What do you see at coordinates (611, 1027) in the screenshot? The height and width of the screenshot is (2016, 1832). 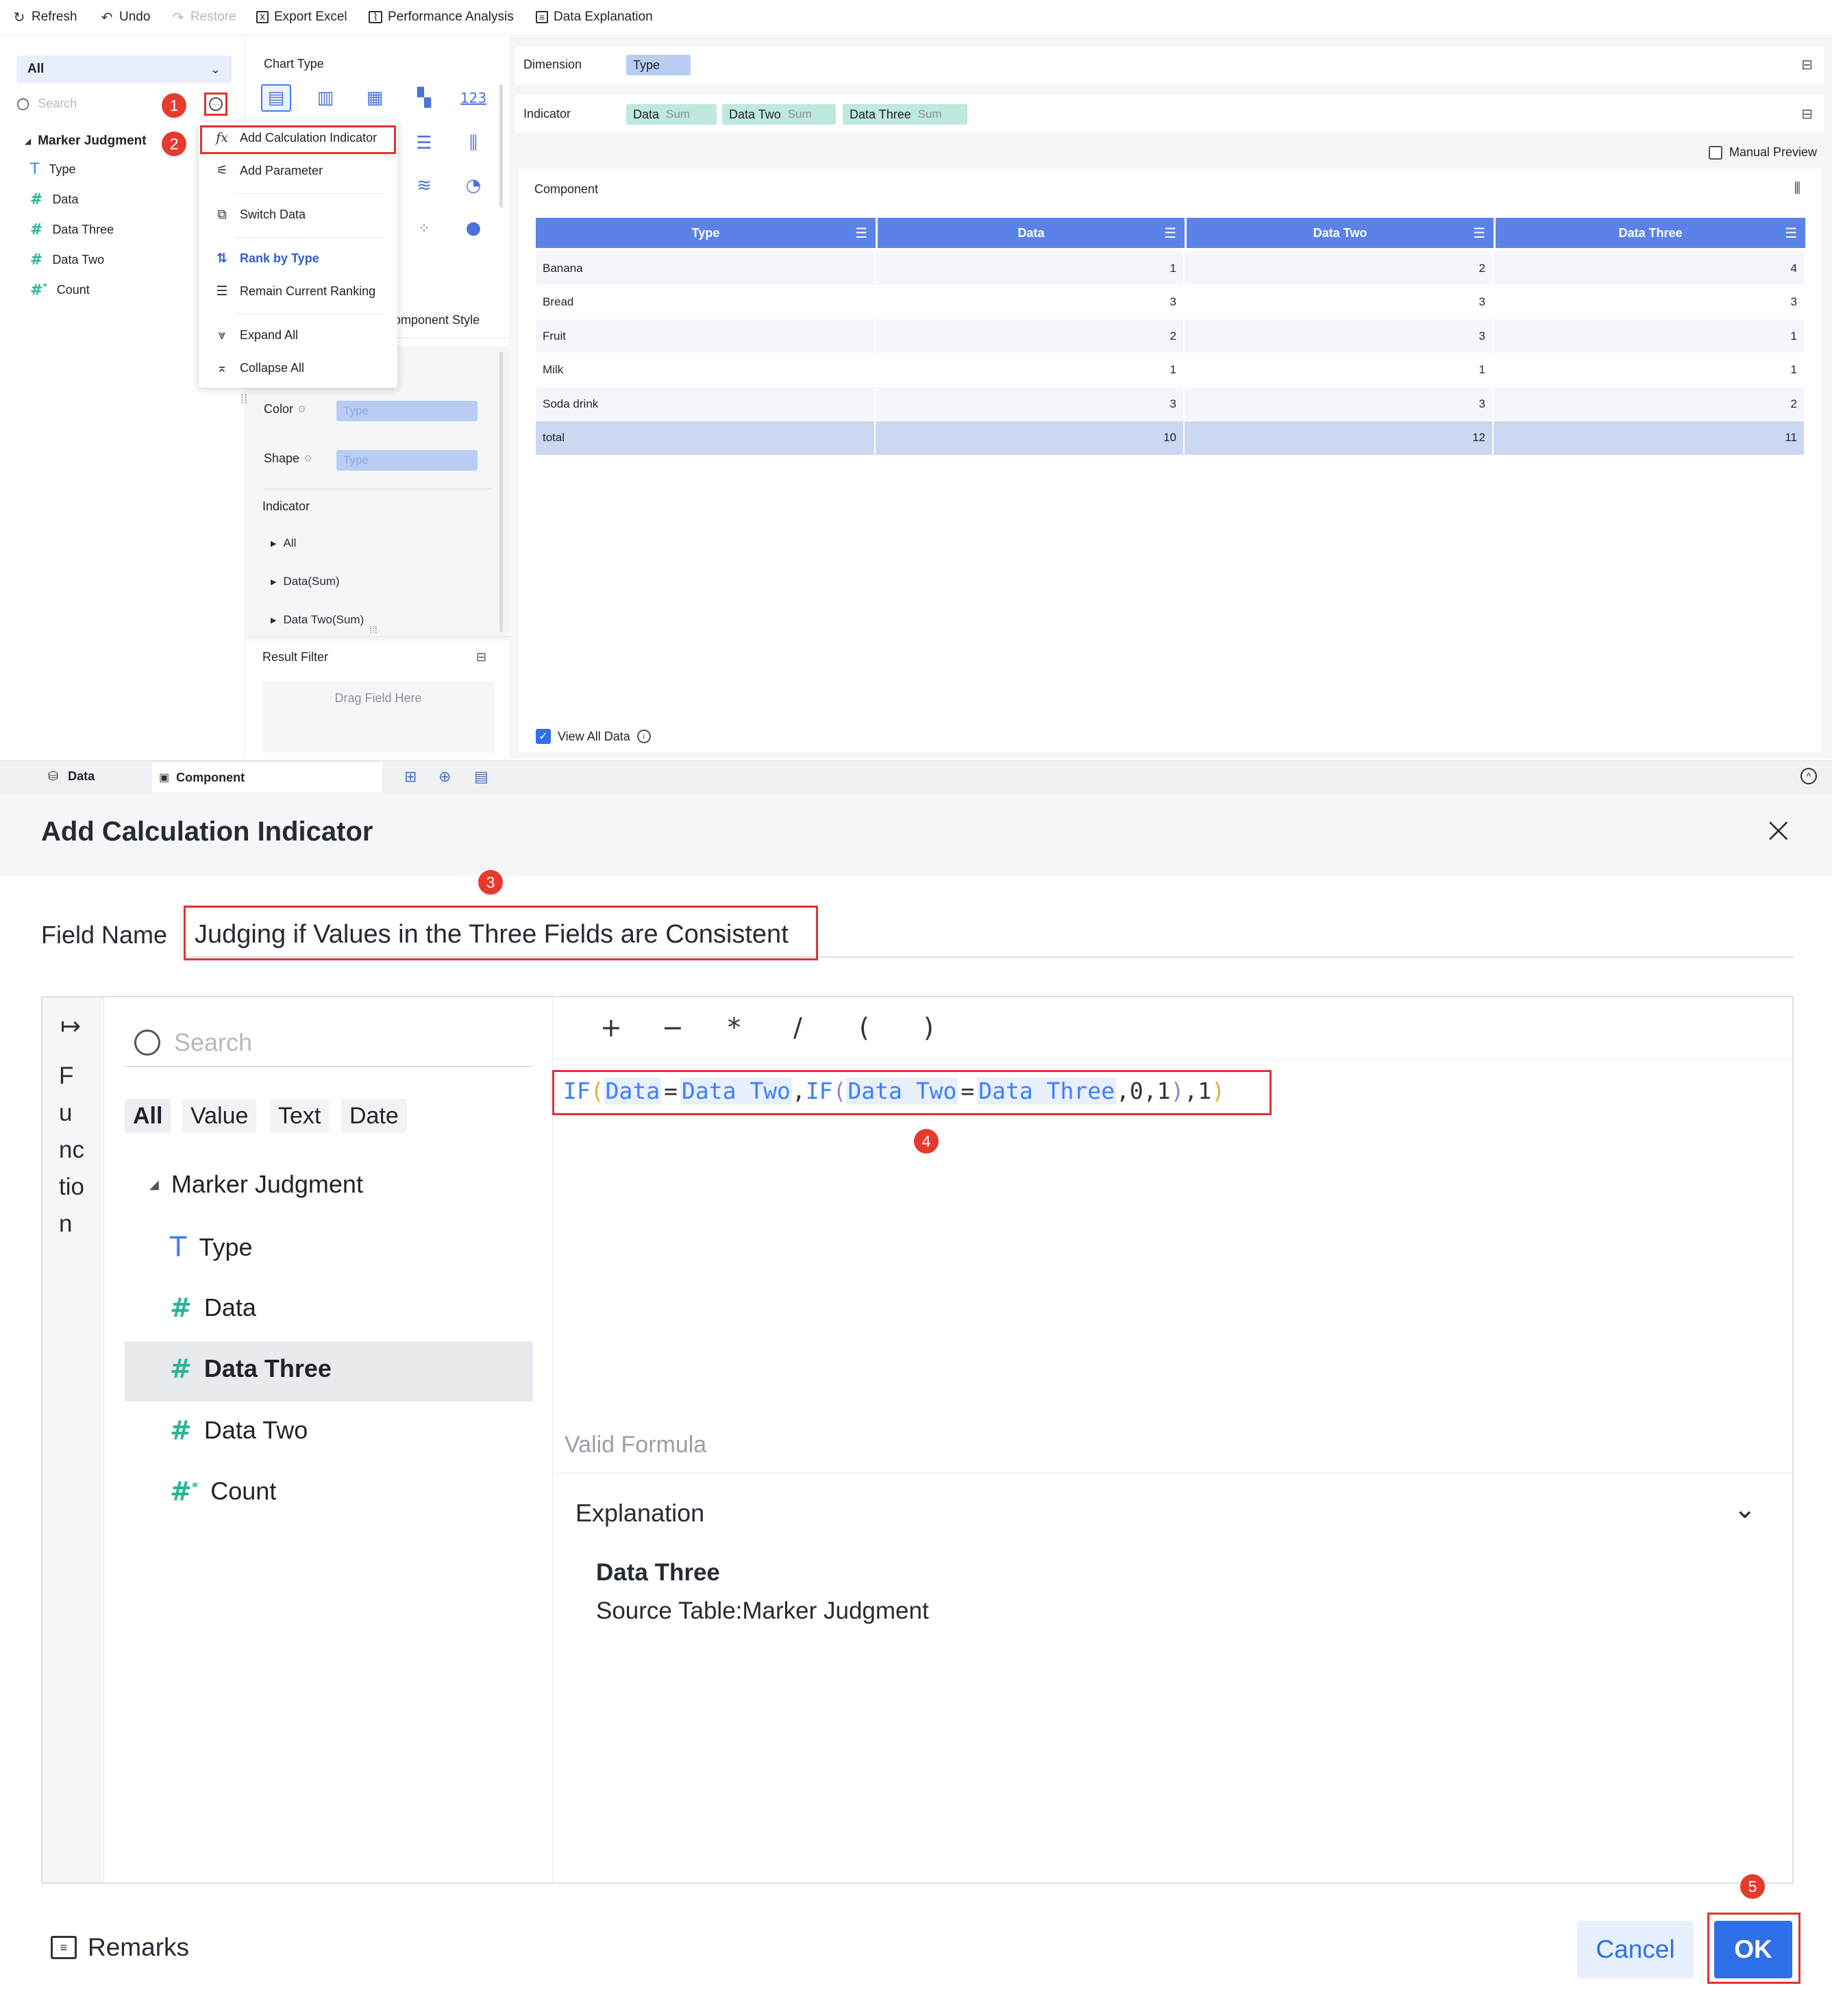 I see `plus-operator-button: +` at bounding box center [611, 1027].